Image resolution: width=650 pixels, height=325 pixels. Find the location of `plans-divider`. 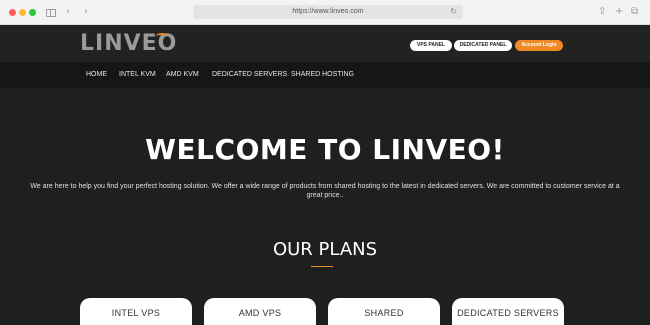

plans-divider is located at coordinates (322, 266).